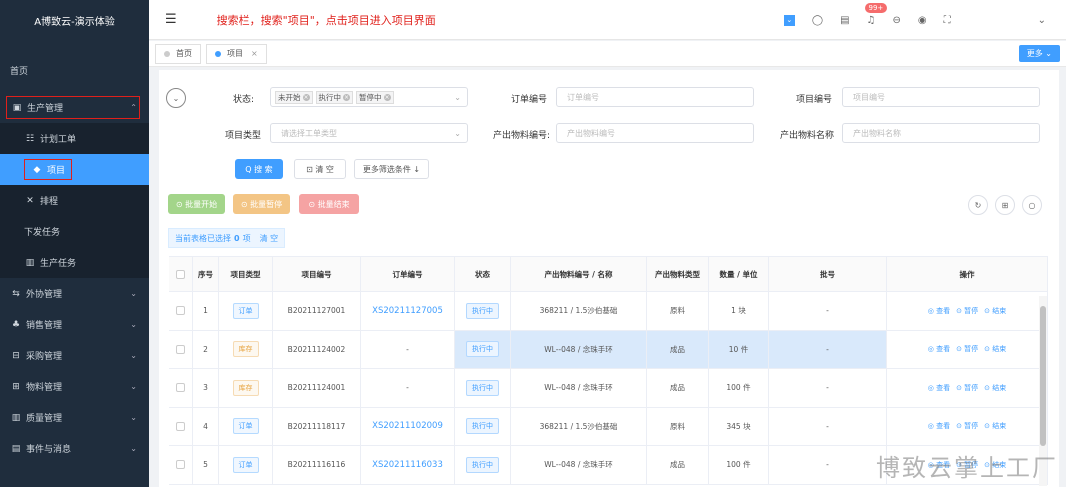  I want to click on eye-icon: ◉, so click(922, 20).